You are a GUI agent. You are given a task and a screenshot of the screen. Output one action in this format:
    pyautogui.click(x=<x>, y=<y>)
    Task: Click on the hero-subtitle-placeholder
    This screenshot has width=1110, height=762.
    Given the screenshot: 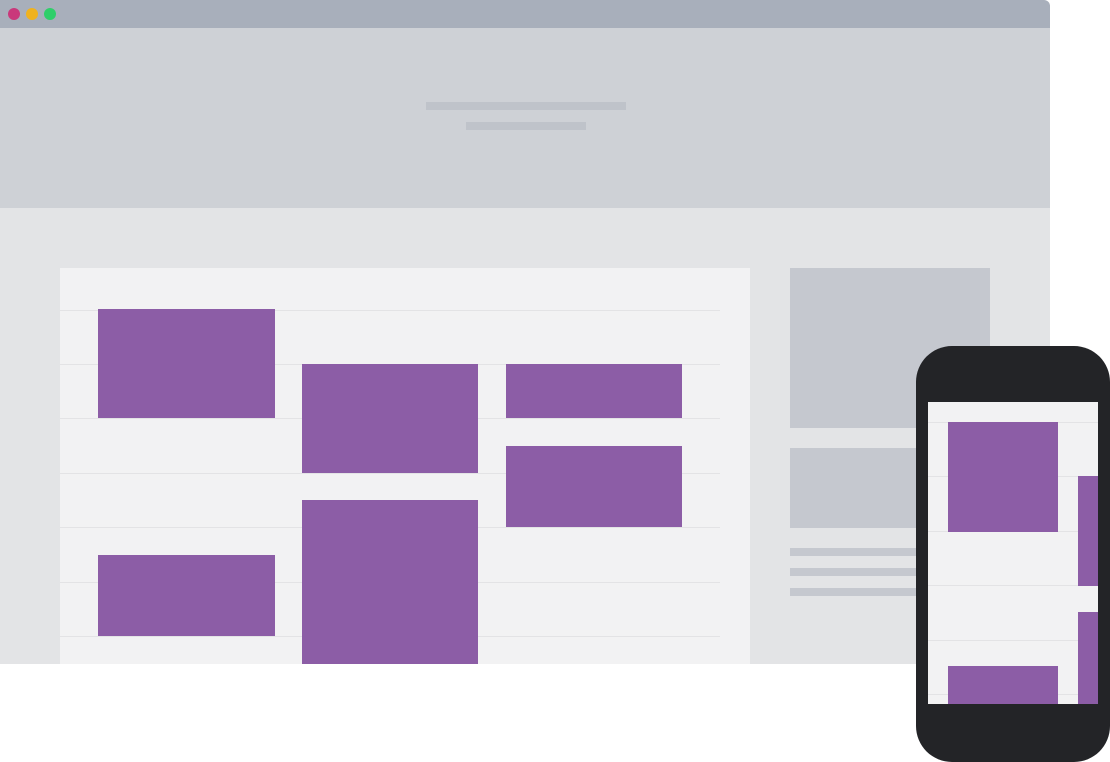 What is the action you would take?
    pyautogui.click(x=526, y=126)
    